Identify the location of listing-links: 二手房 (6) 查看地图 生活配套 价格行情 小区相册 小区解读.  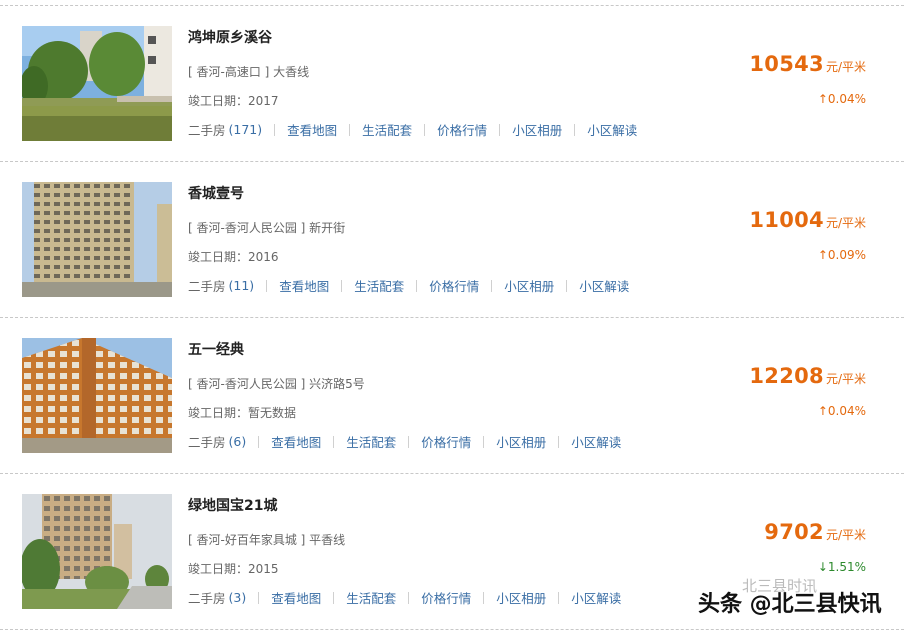
(404, 441).